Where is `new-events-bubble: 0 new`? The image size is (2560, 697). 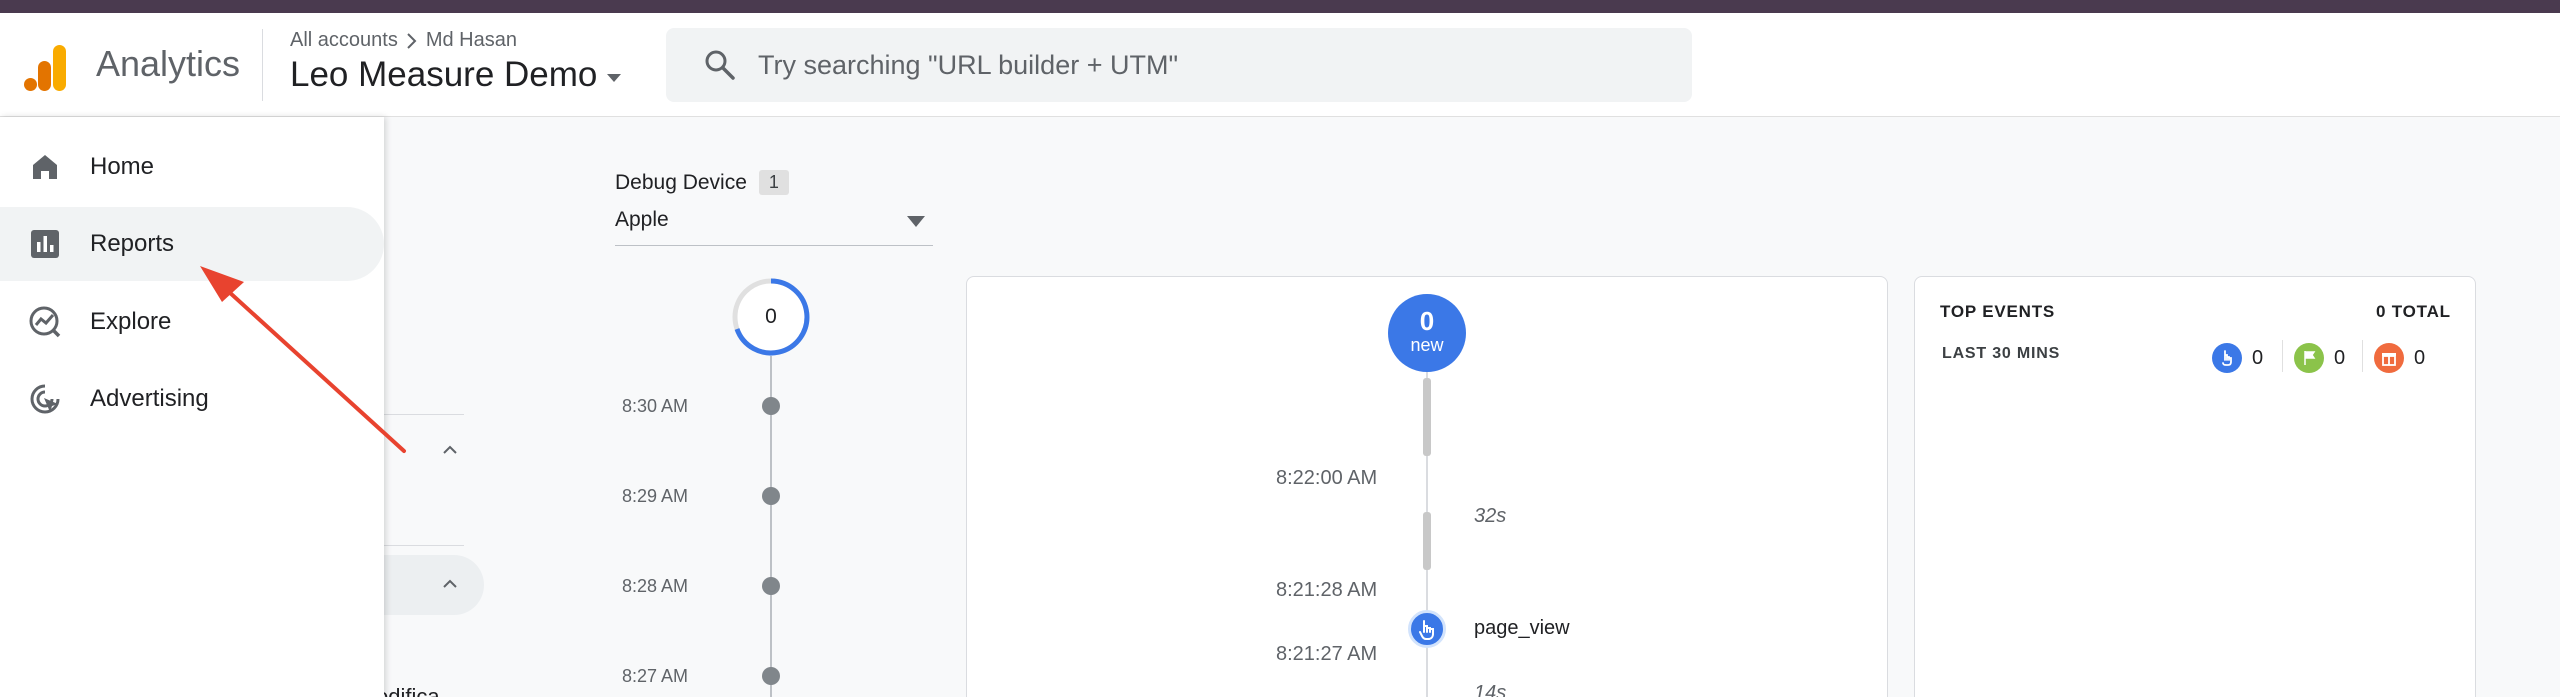 new-events-bubble: 0 new is located at coordinates (1427, 333).